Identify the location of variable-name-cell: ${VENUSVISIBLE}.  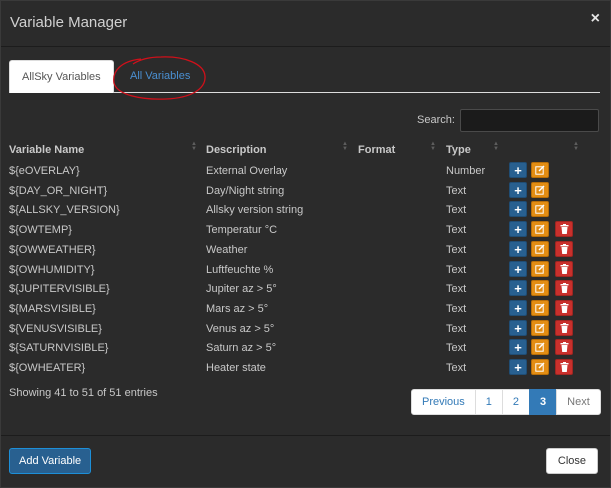
(55, 328).